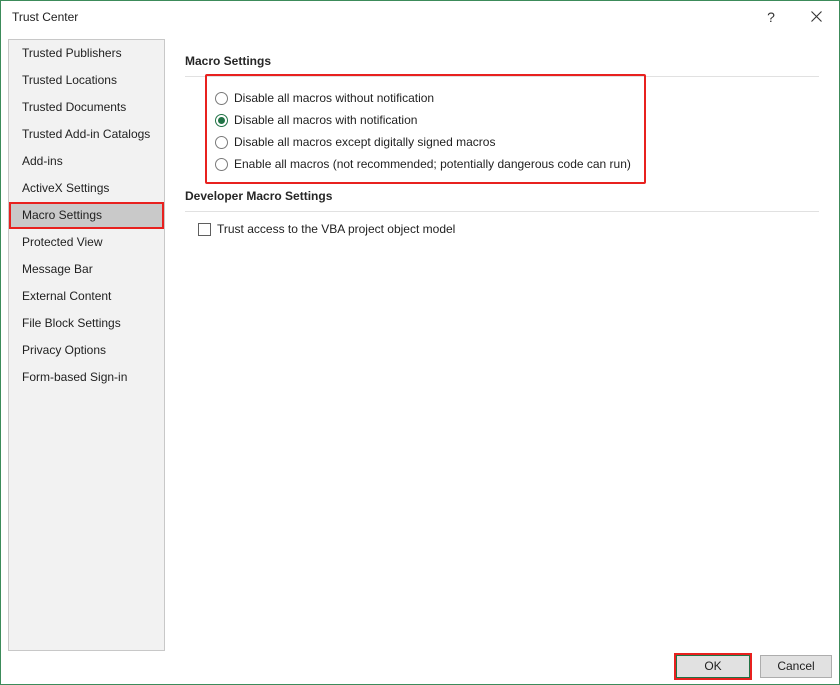 The width and height of the screenshot is (840, 685). Describe the element at coordinates (204, 229) in the screenshot. I see `vba-trust-checkbox` at that location.